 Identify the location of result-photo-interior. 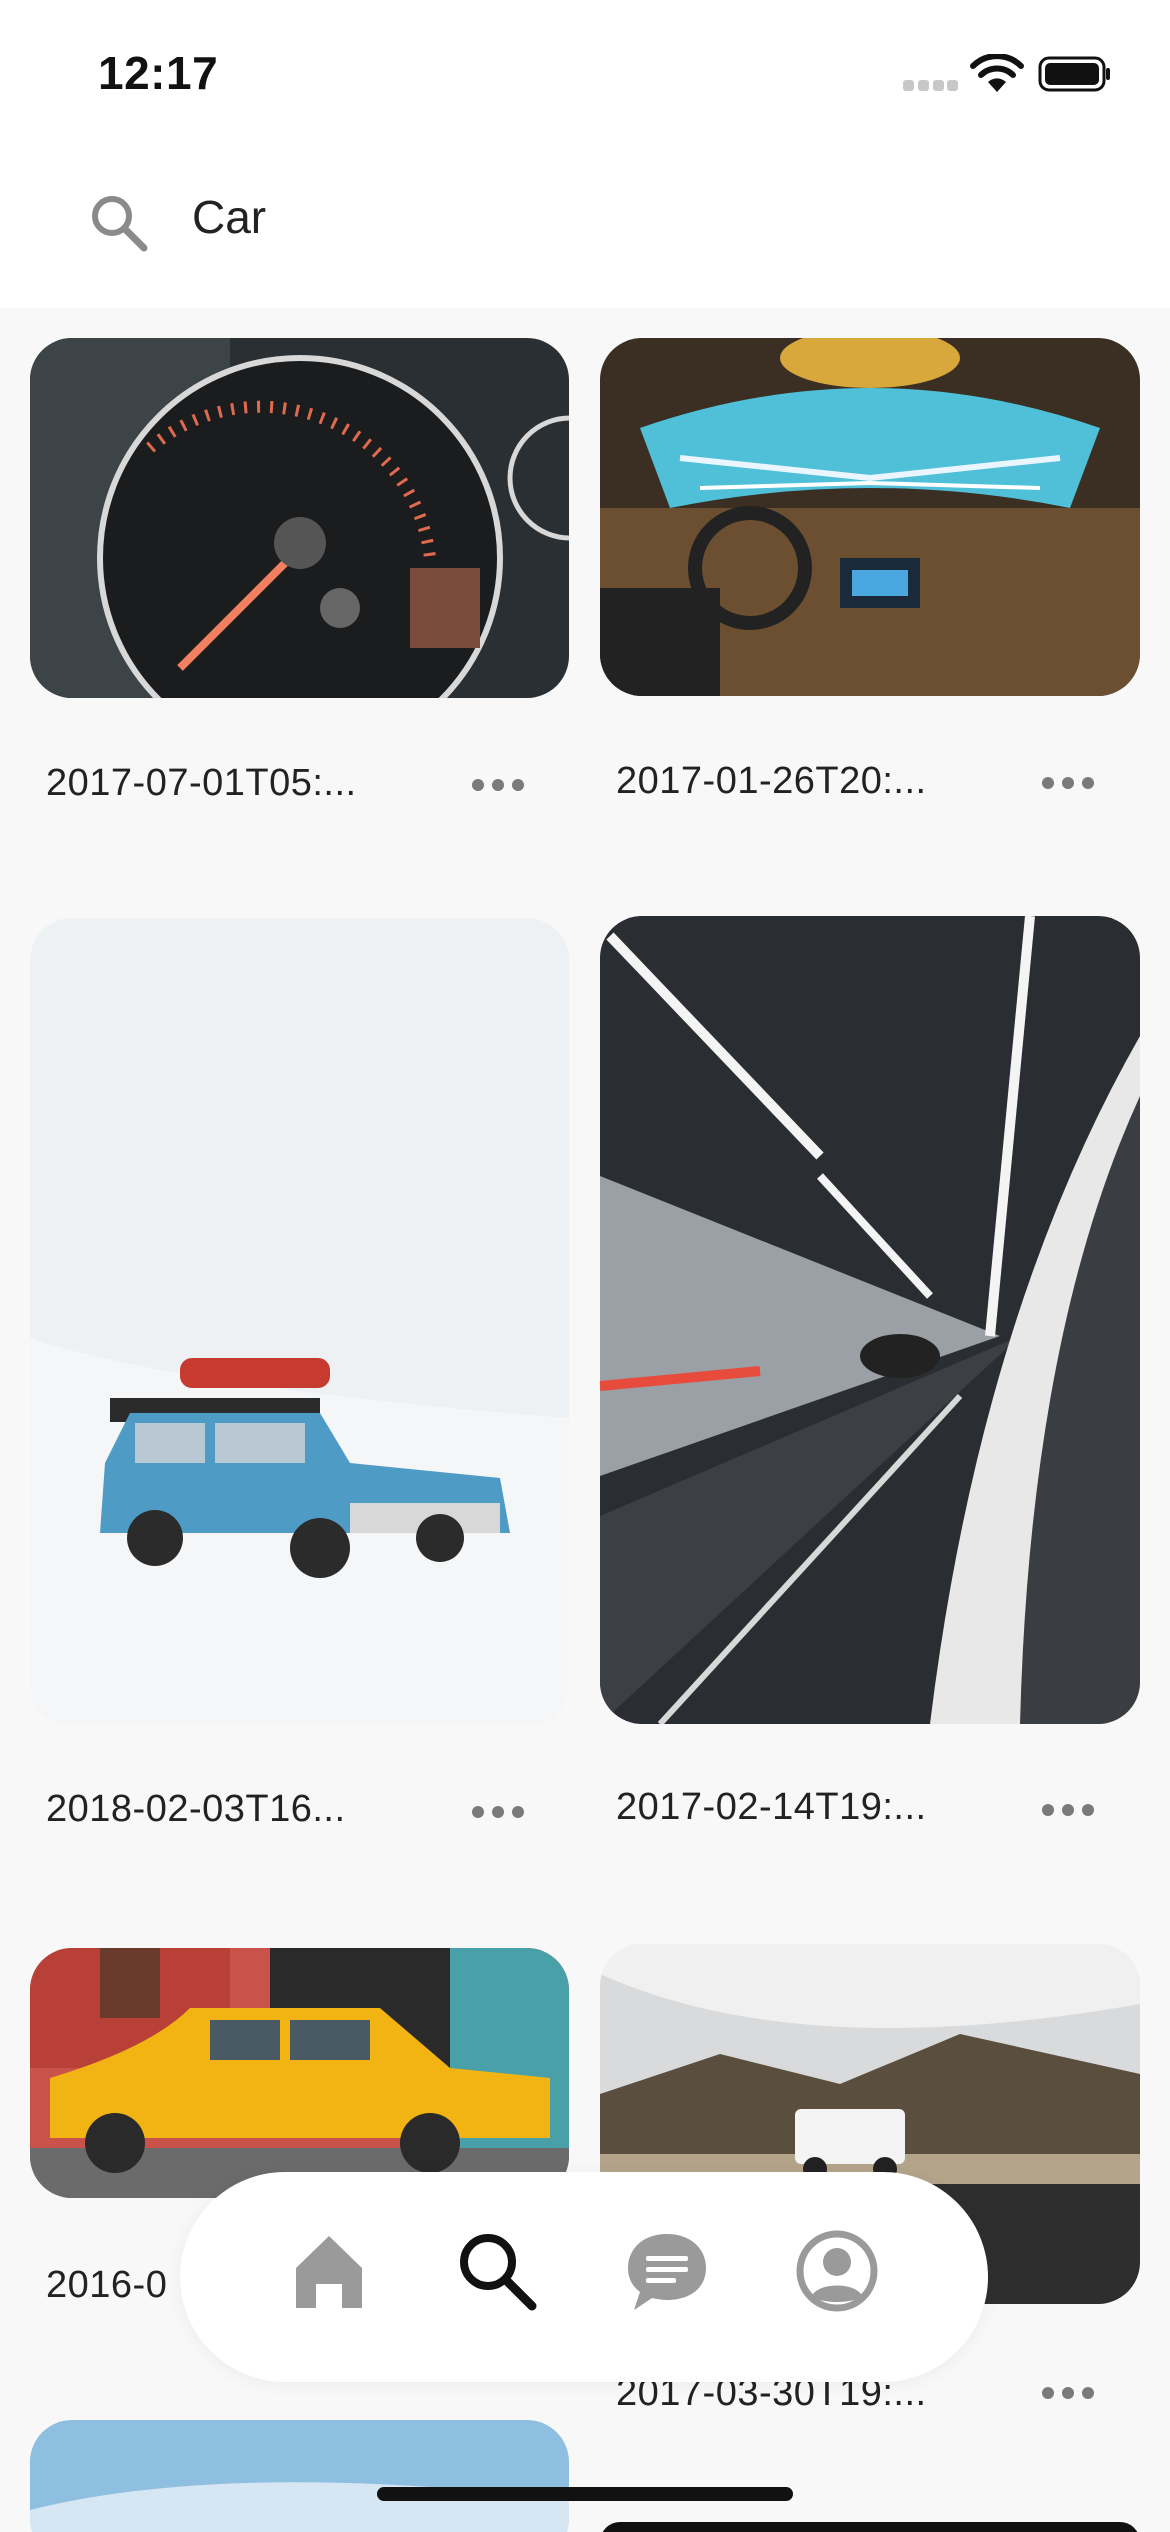
(870, 517).